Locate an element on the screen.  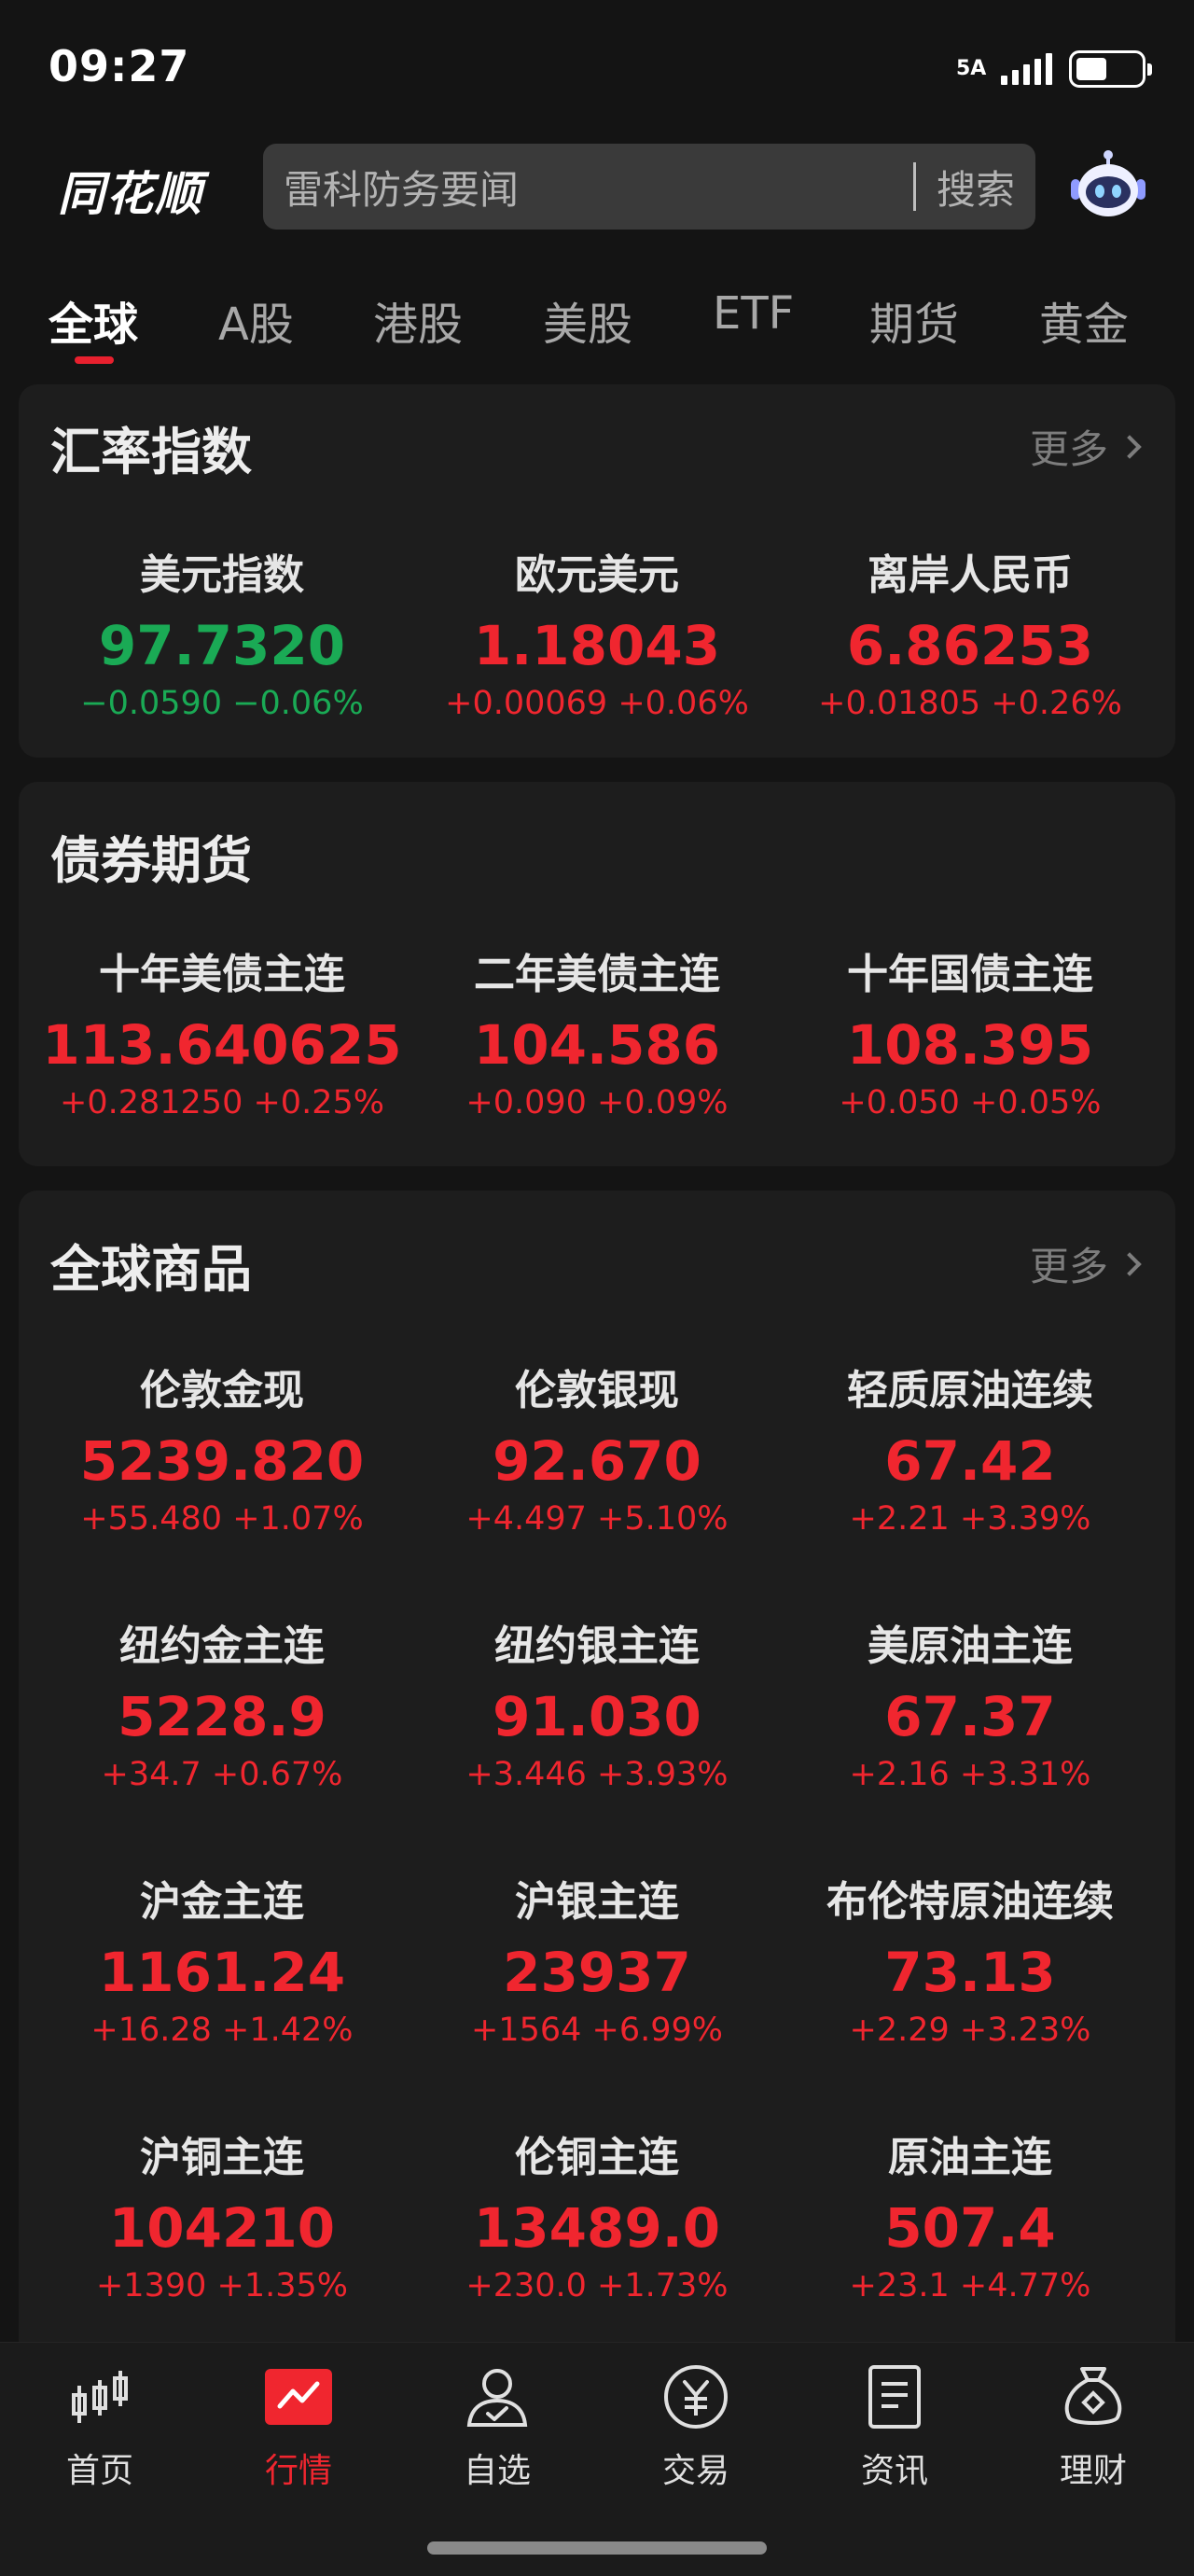
battery-icon is located at coordinates (1110, 69).